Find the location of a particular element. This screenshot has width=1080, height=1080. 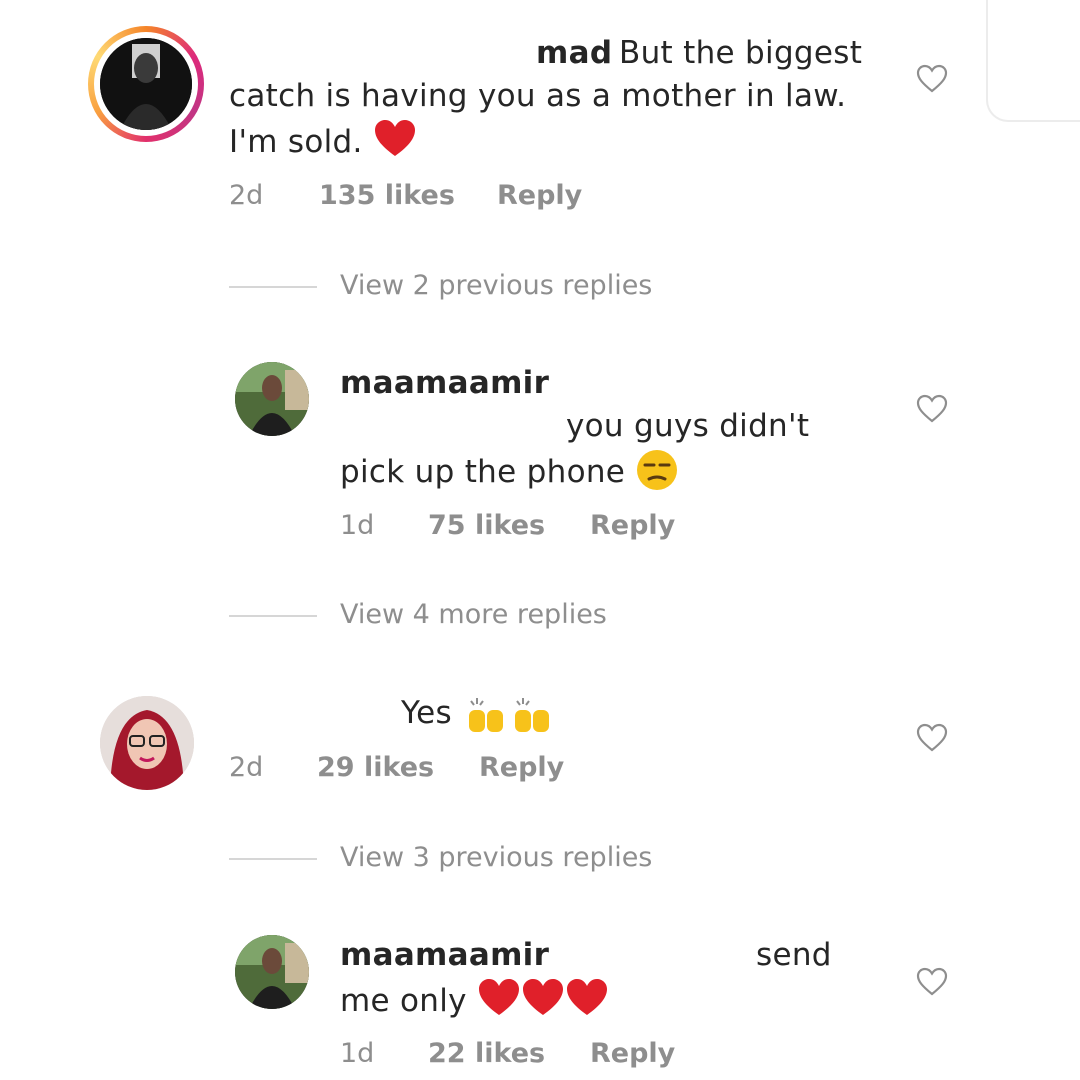

side-panel-edge is located at coordinates (1033, 61).